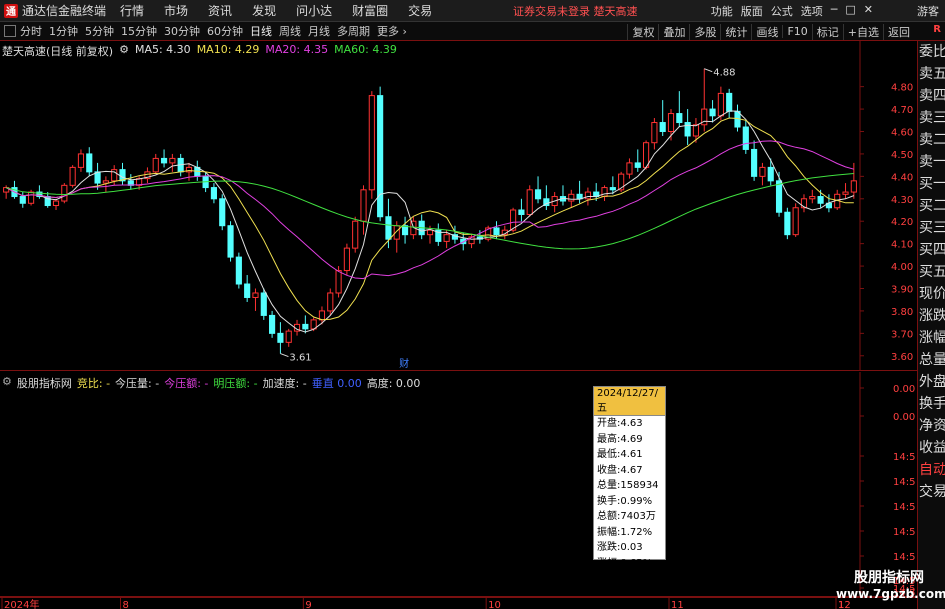 This screenshot has height=609, width=945. What do you see at coordinates (902, 177) in the screenshot?
I see `y-tick-label: 4.40` at bounding box center [902, 177].